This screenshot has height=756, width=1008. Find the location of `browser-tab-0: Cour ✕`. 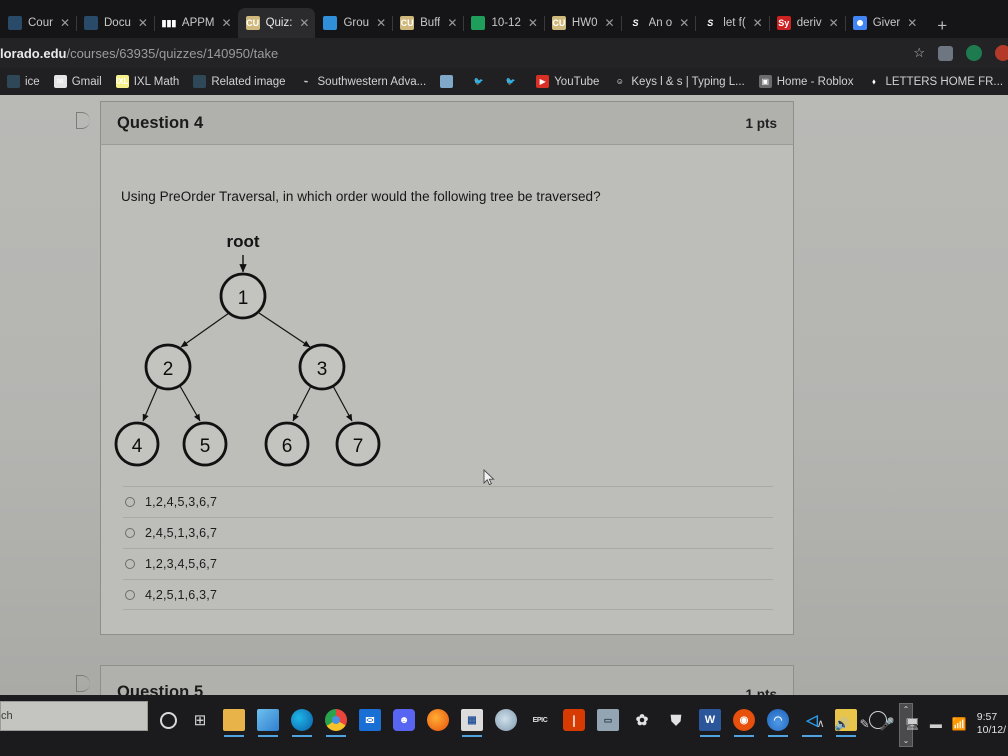

browser-tab-0: Cour ✕ is located at coordinates (38, 23).